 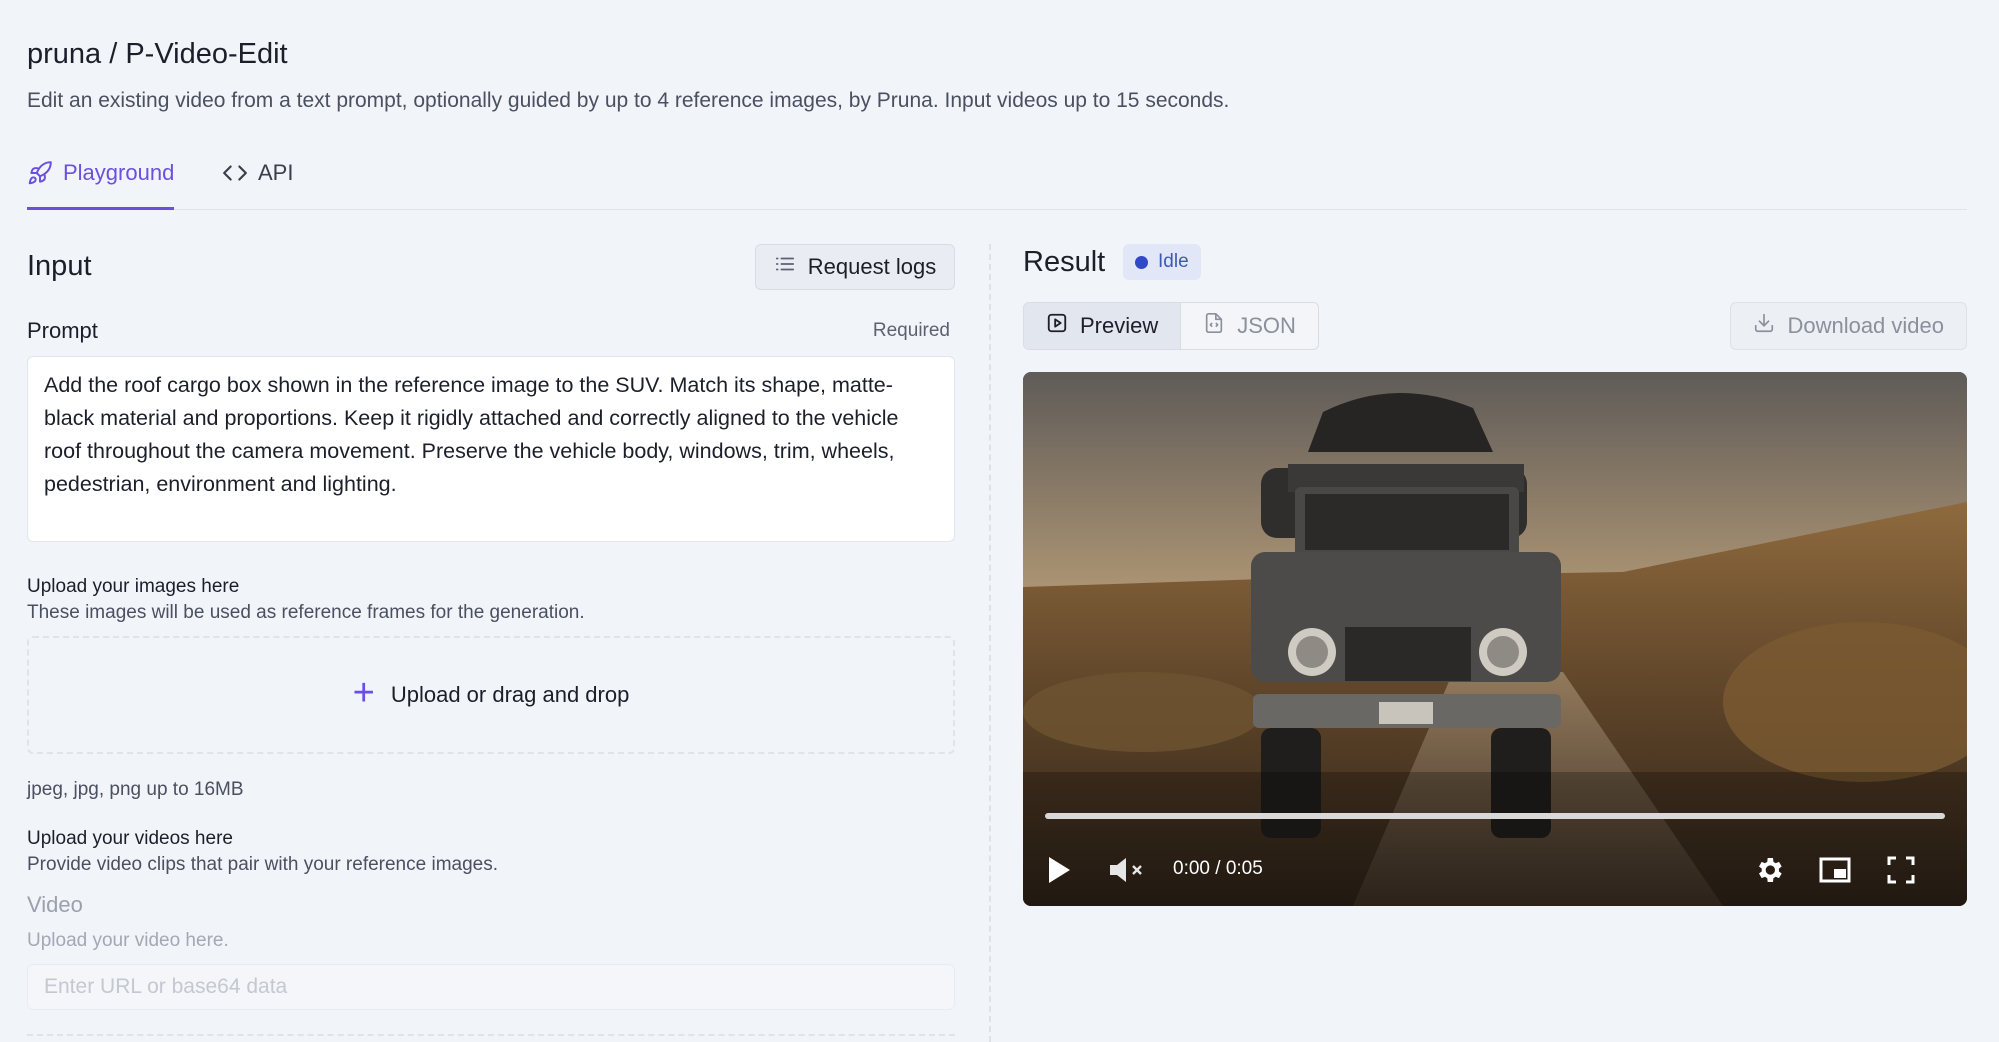 I want to click on settings-button, so click(x=1769, y=870).